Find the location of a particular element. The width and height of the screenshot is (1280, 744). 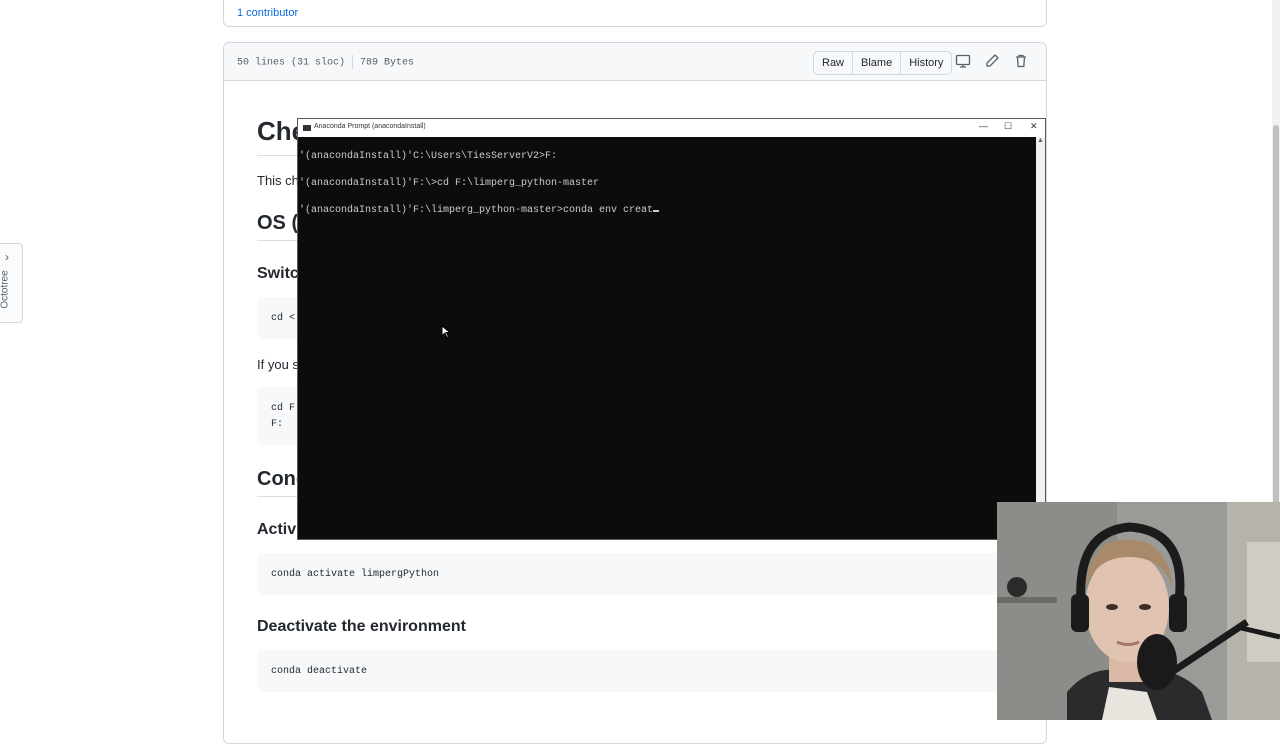

terminal-scrollbar: ▲ is located at coordinates (1040, 338).